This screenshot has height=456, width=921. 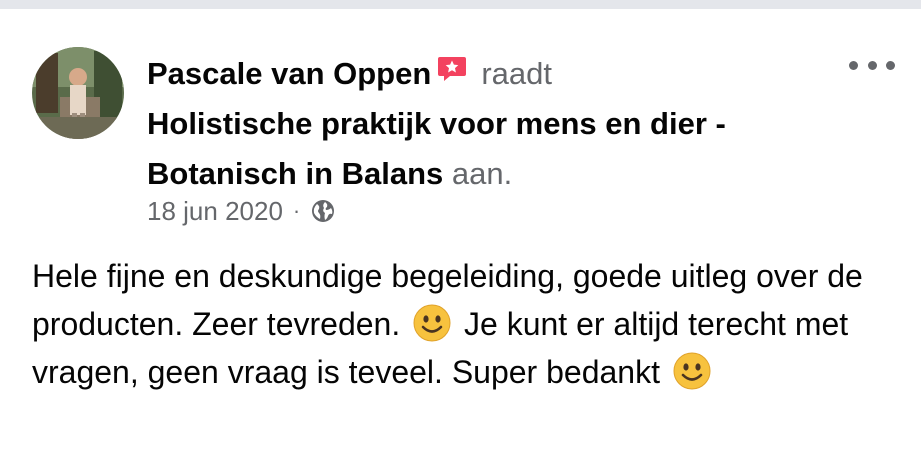 I want to click on recommend-verb: raadt, so click(x=516, y=73).